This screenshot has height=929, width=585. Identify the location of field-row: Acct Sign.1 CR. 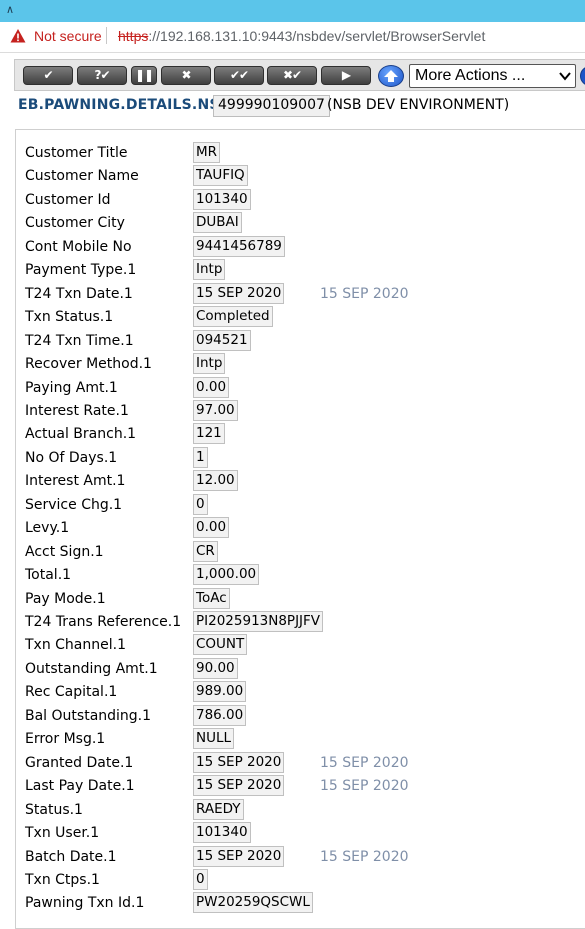
(305, 552).